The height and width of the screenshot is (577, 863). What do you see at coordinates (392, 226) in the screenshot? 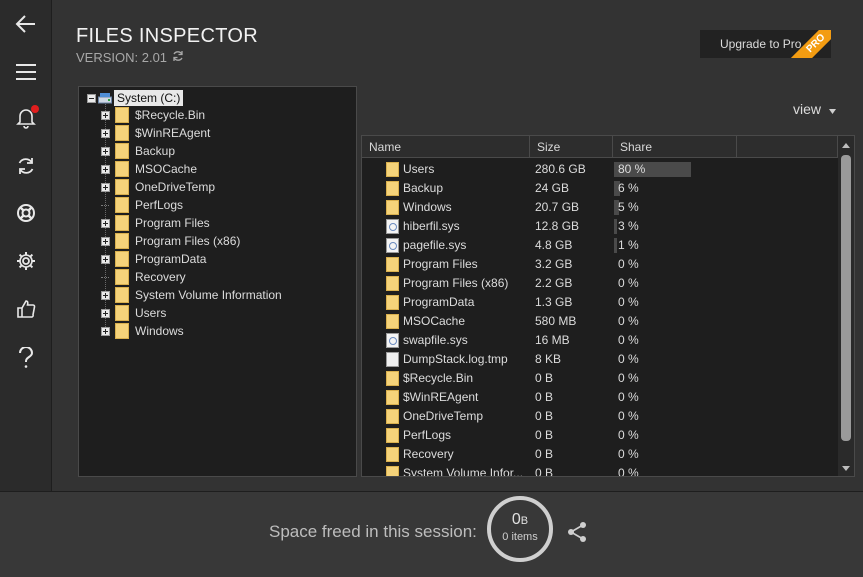
I see `file-icon` at bounding box center [392, 226].